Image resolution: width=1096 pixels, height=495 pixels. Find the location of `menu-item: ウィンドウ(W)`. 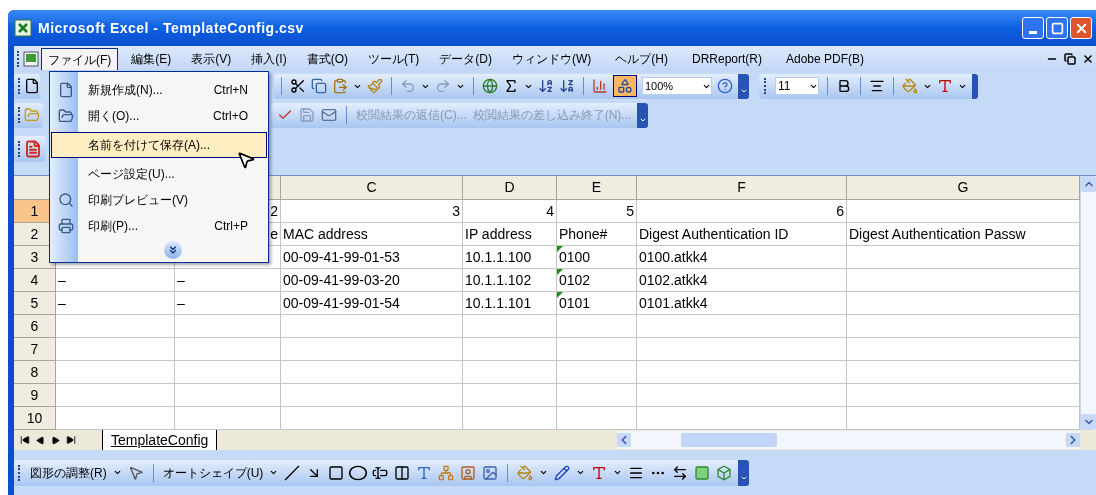

menu-item: ウィンドウ(W) is located at coordinates (552, 59).